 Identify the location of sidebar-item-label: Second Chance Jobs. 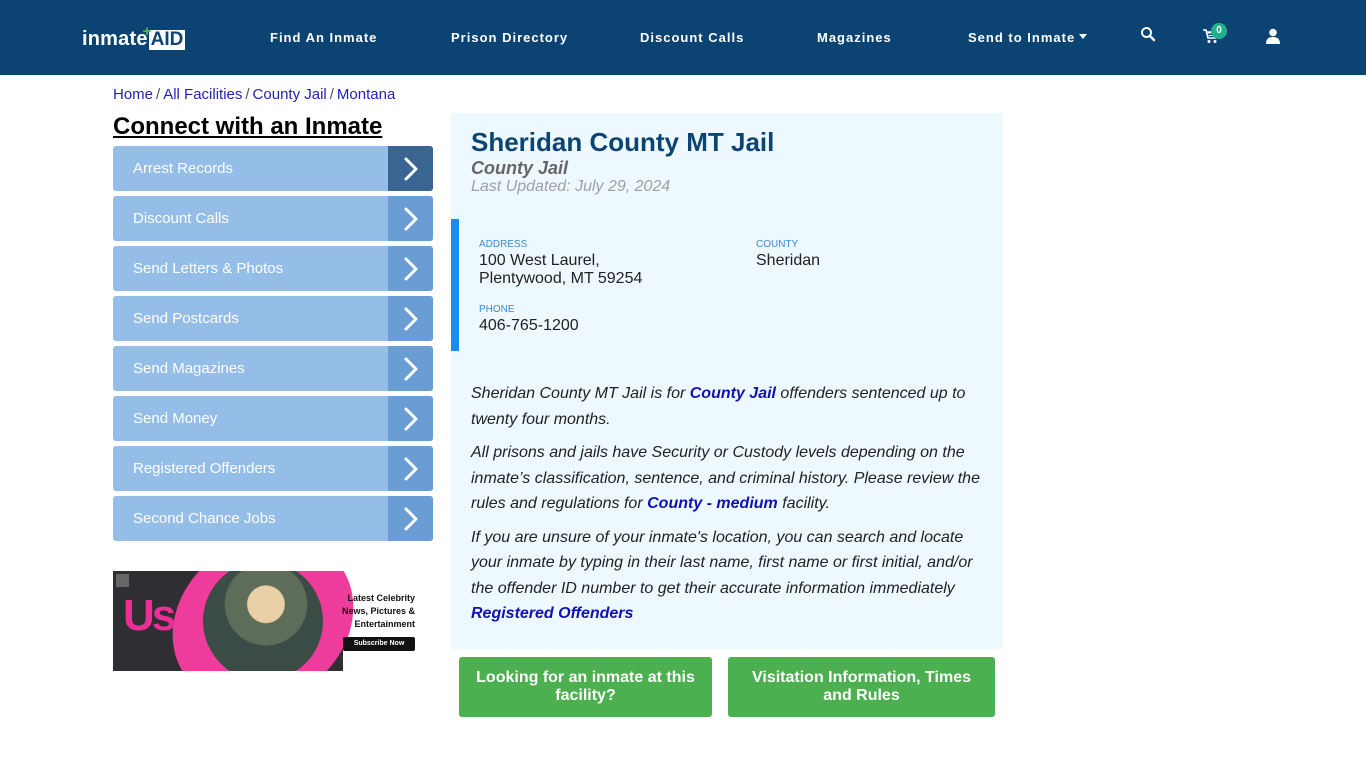
(204, 518).